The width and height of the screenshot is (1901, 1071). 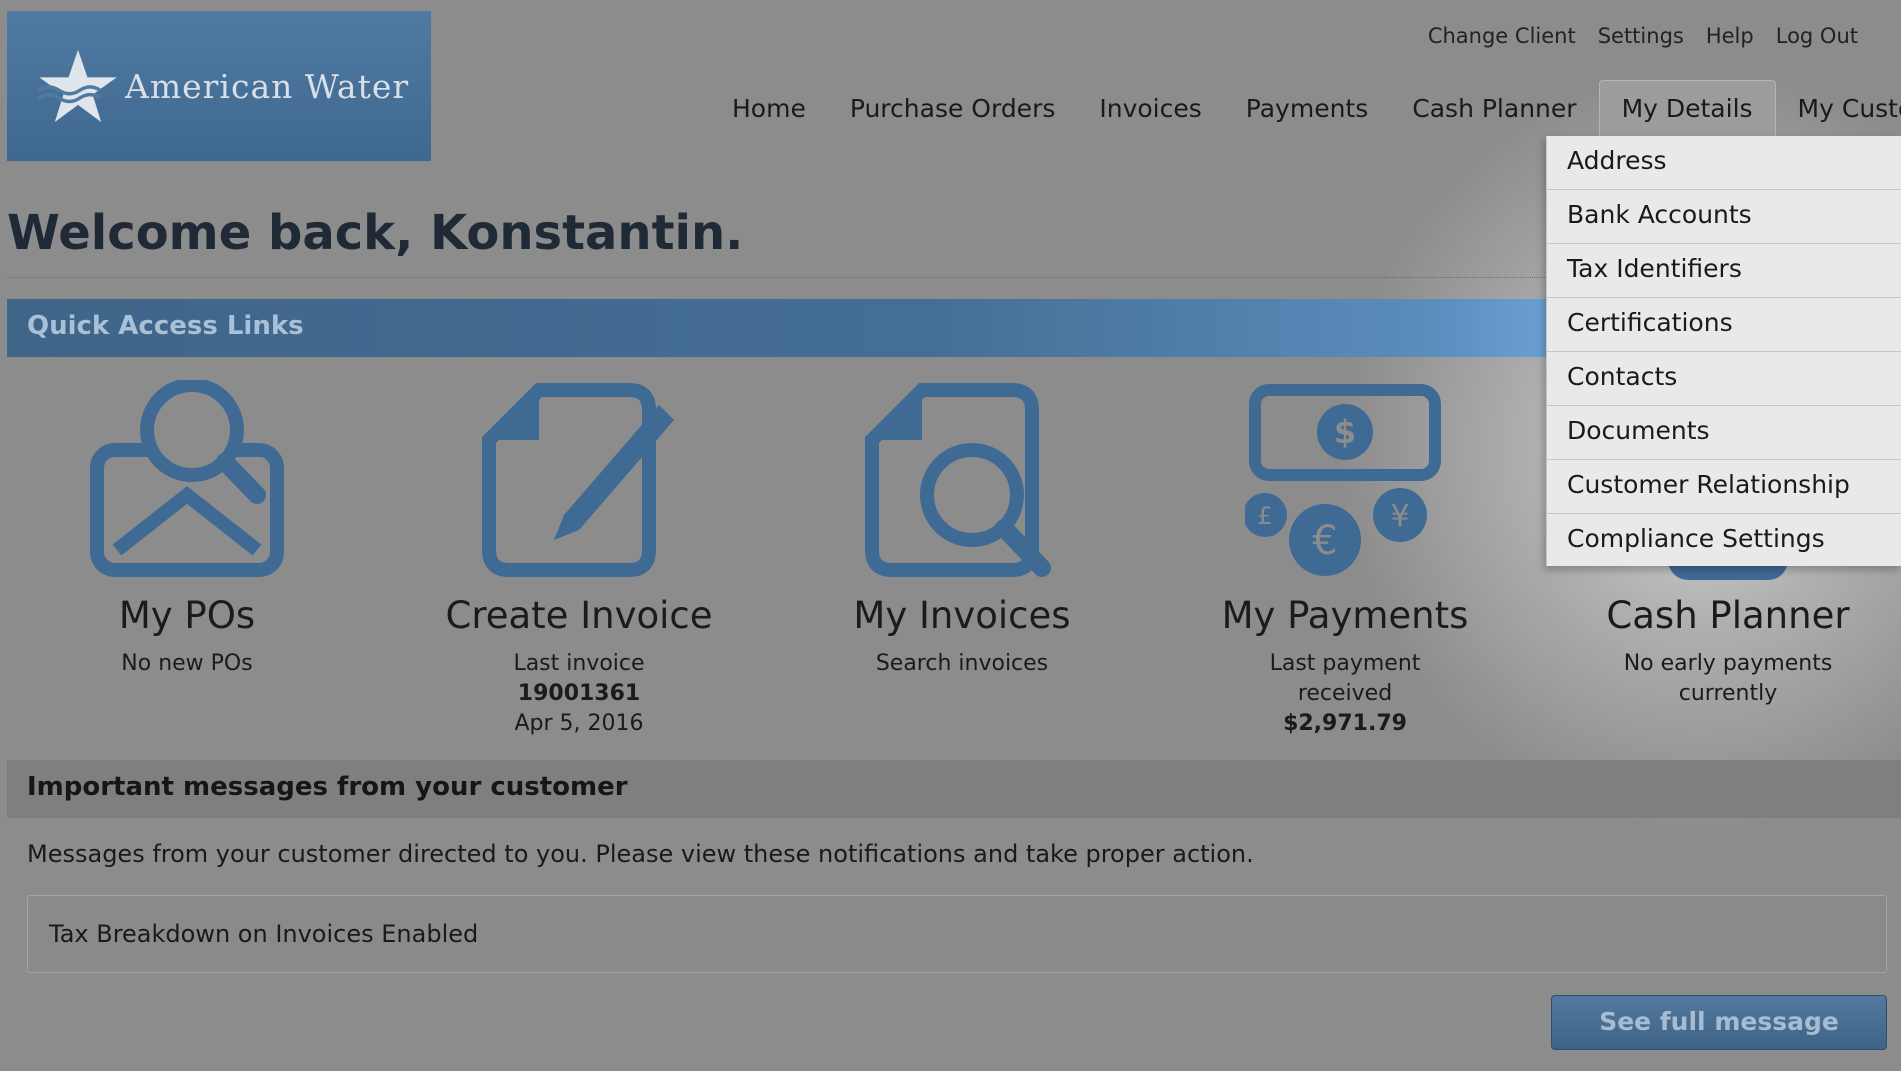 What do you see at coordinates (962, 663) in the screenshot?
I see `tile-subtitle: Search invoices` at bounding box center [962, 663].